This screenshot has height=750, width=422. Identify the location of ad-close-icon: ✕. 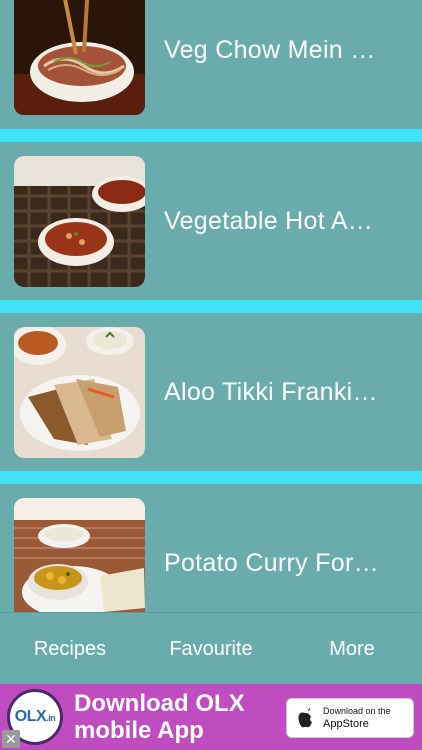
(11, 739).